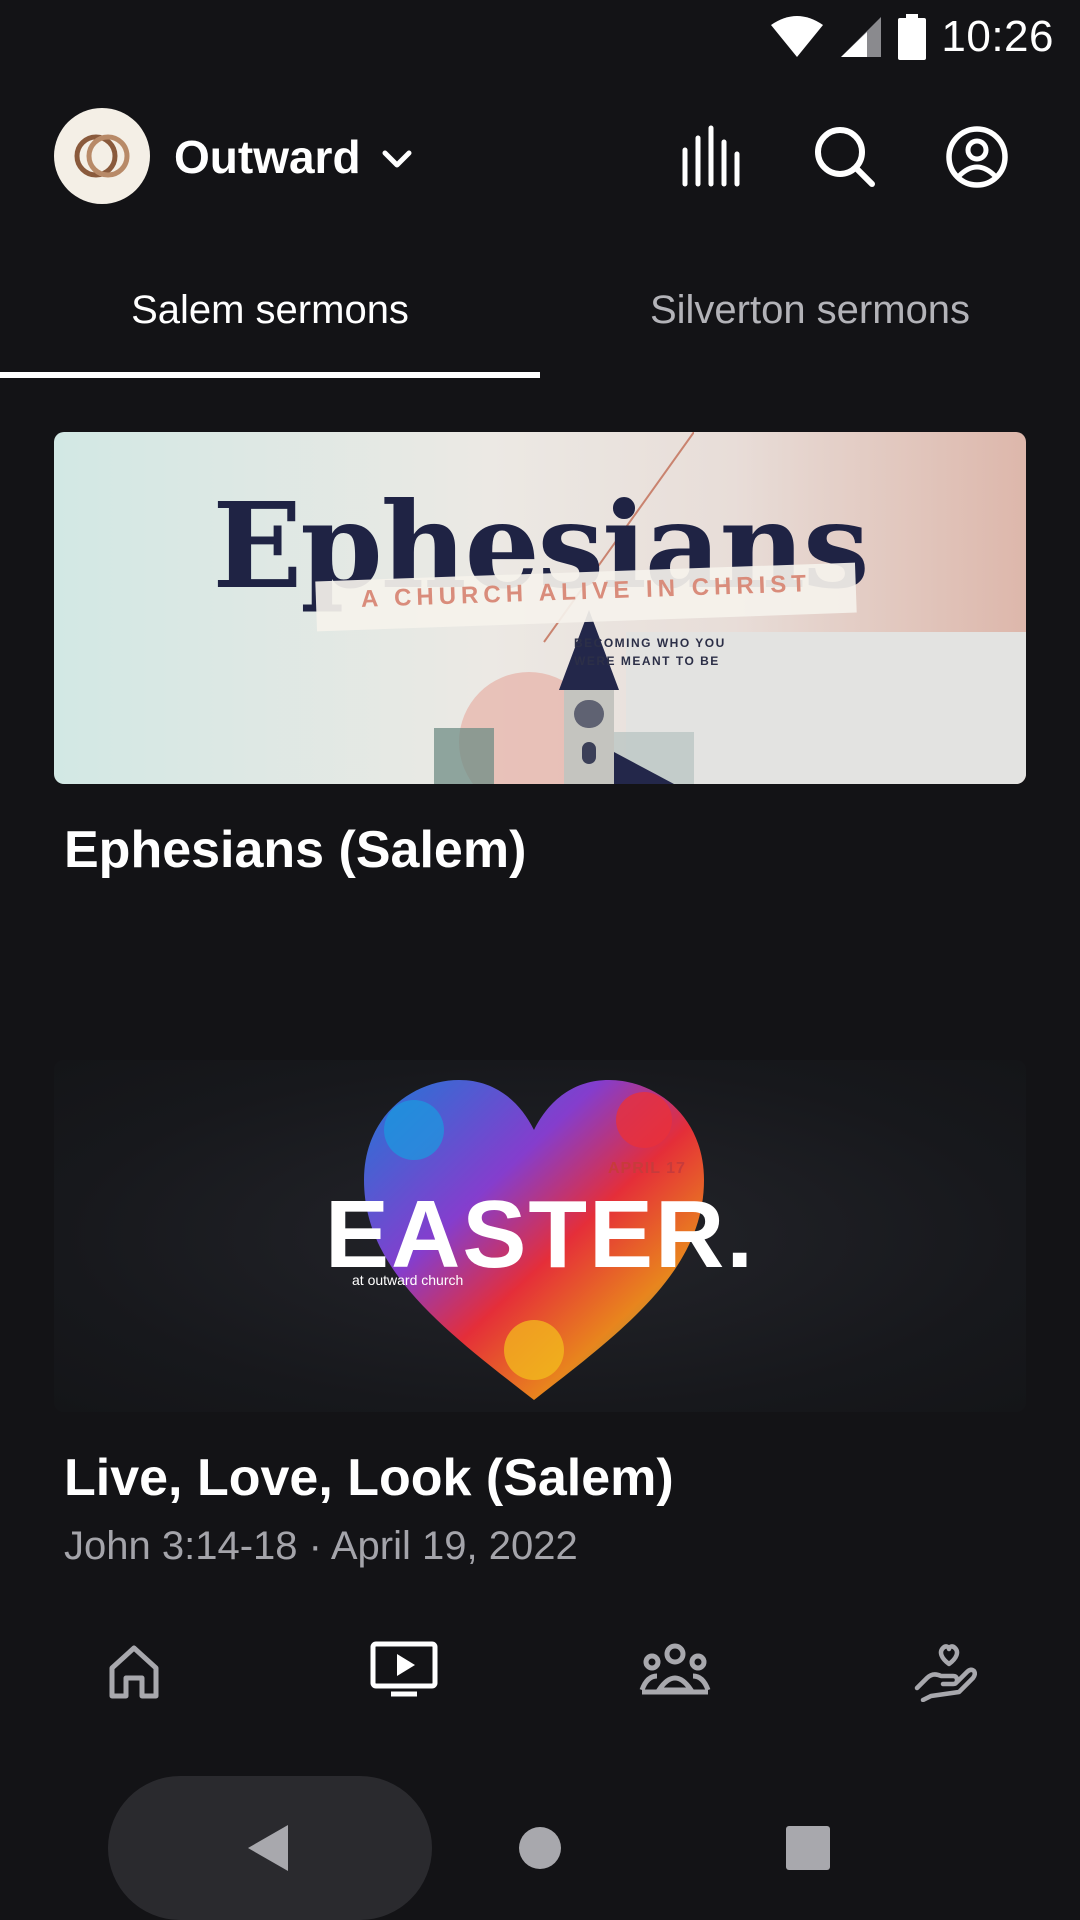  Describe the element at coordinates (270, 310) in the screenshot. I see `tab-label: Salem sermons` at that location.